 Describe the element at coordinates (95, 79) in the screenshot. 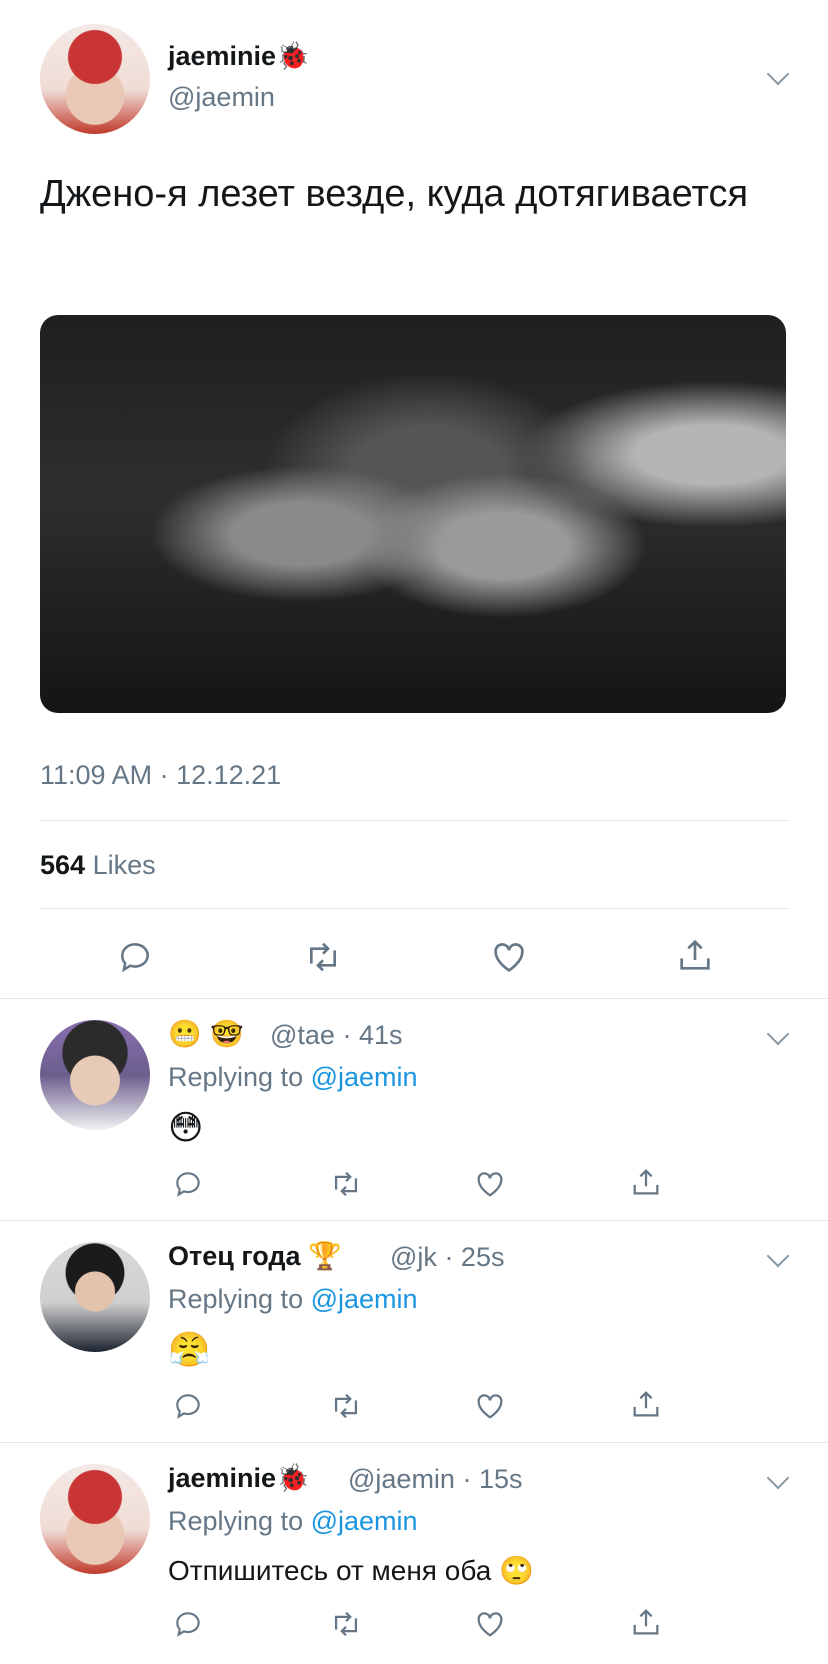

I see `author-avatar` at that location.